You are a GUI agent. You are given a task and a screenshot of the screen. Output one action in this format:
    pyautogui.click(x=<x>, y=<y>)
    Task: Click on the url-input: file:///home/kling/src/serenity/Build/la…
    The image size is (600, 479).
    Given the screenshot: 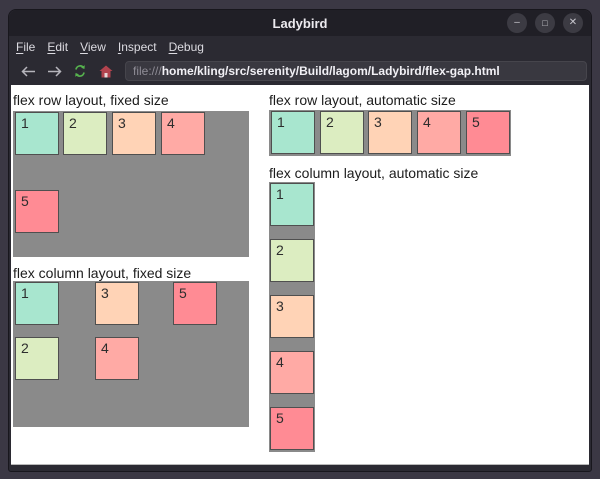 What is the action you would take?
    pyautogui.click(x=356, y=71)
    